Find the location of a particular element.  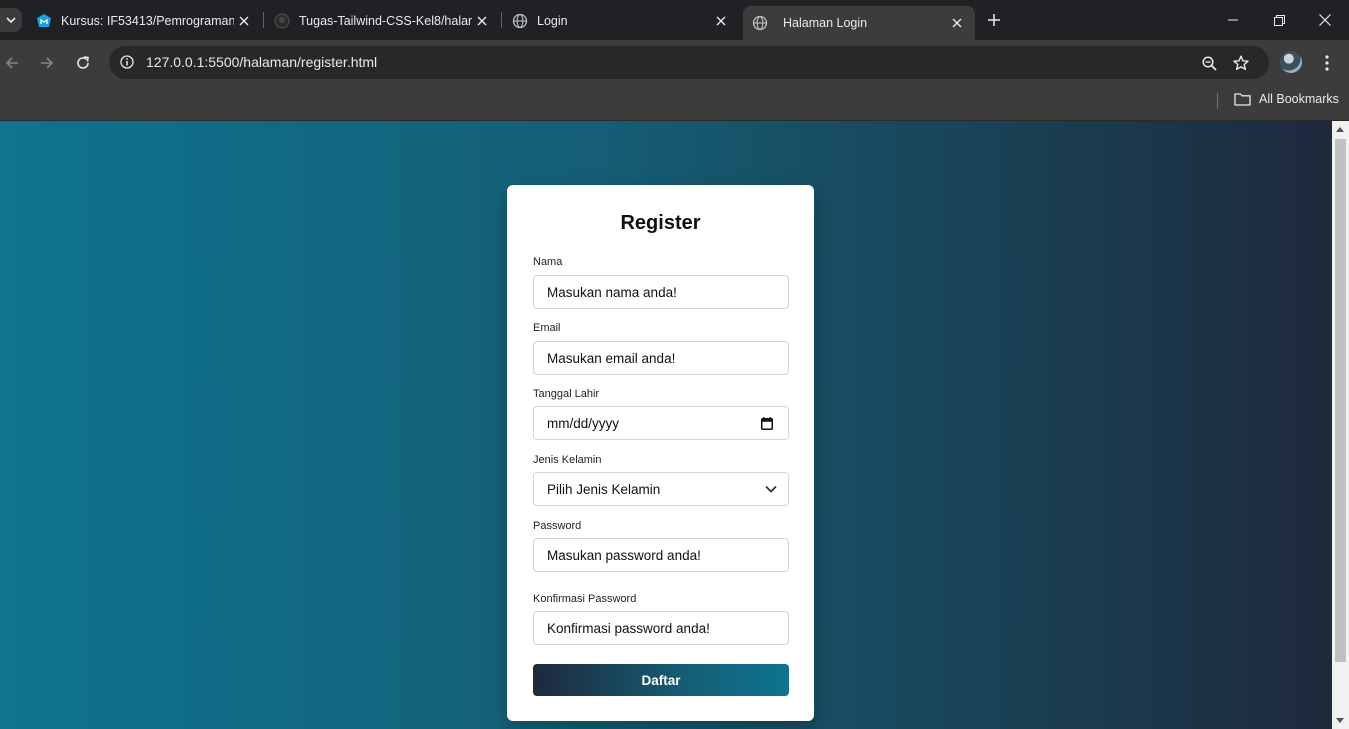

nama-label: Nama is located at coordinates (548, 262).